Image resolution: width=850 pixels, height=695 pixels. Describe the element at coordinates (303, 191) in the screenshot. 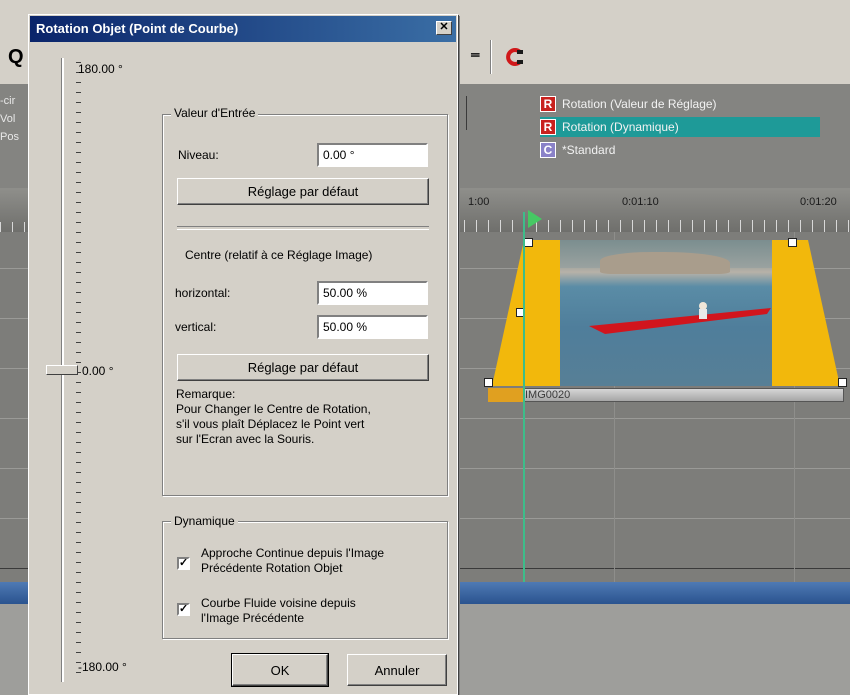

I see `default-button-level: Réglage par défaut` at that location.